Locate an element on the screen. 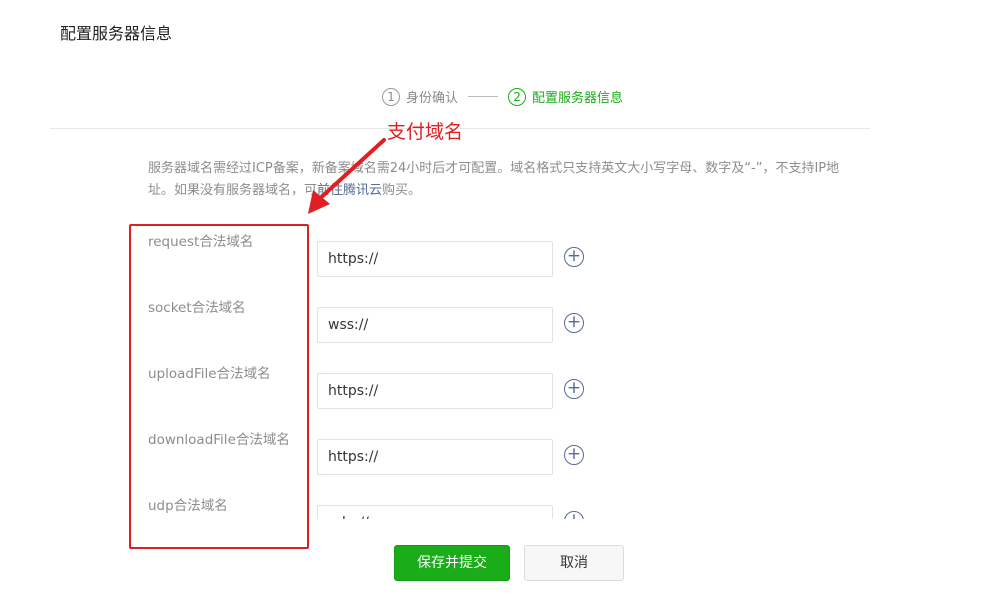  cancel-button: 取消 is located at coordinates (574, 563).